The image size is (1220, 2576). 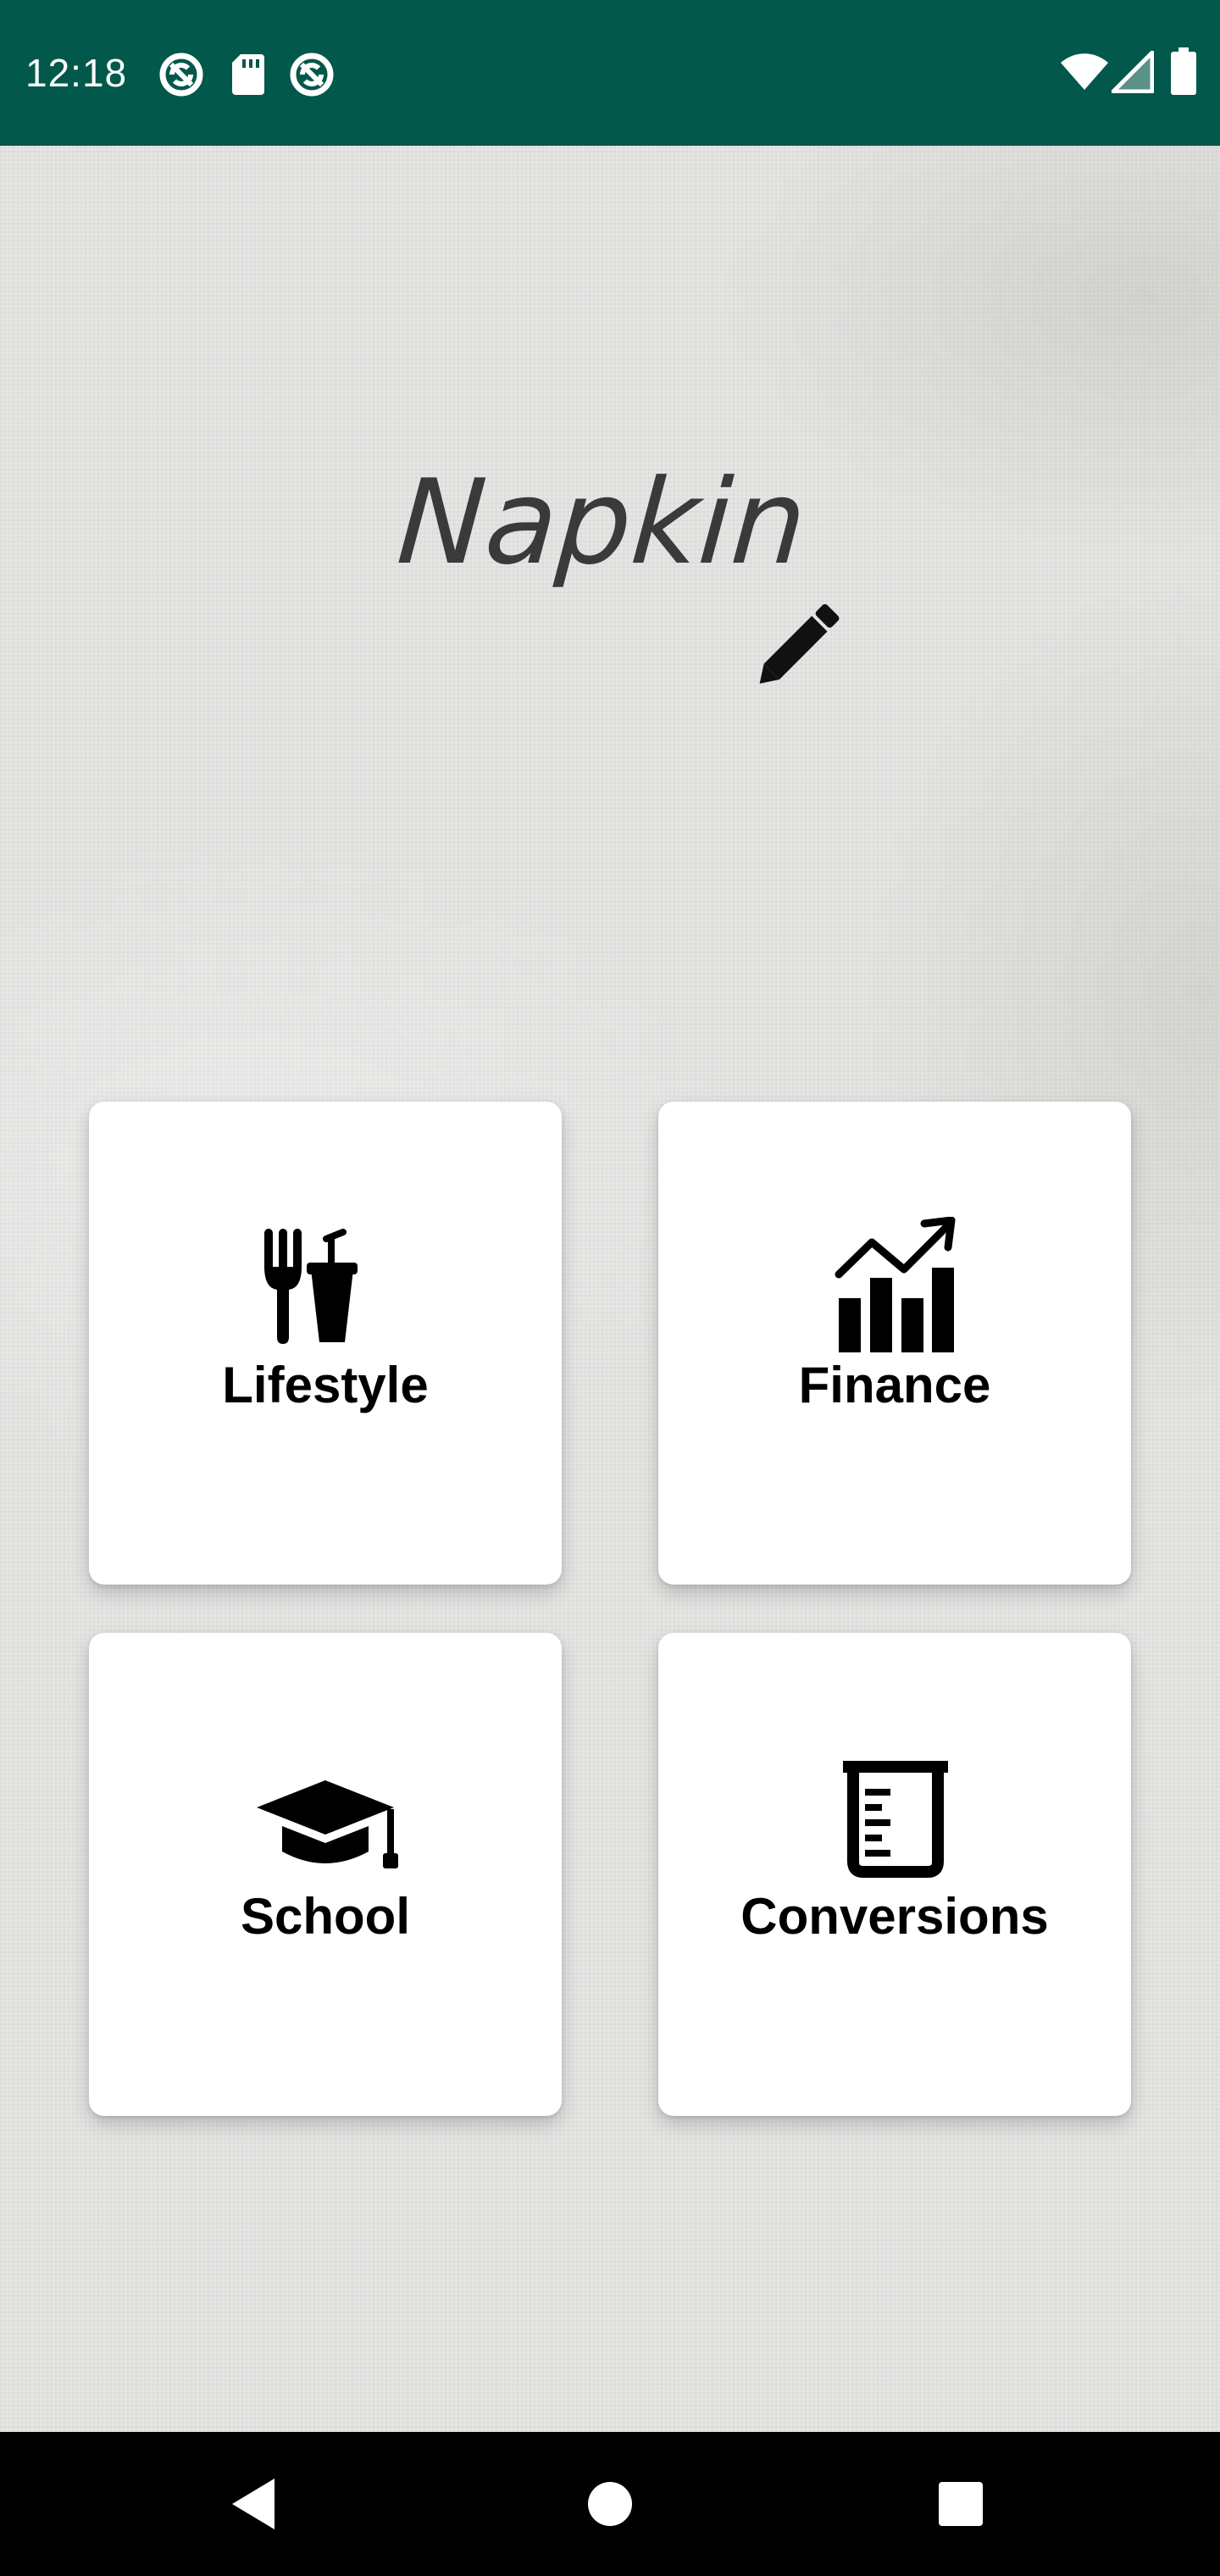 I want to click on lifestyle-label: Lifestyle, so click(x=325, y=1385).